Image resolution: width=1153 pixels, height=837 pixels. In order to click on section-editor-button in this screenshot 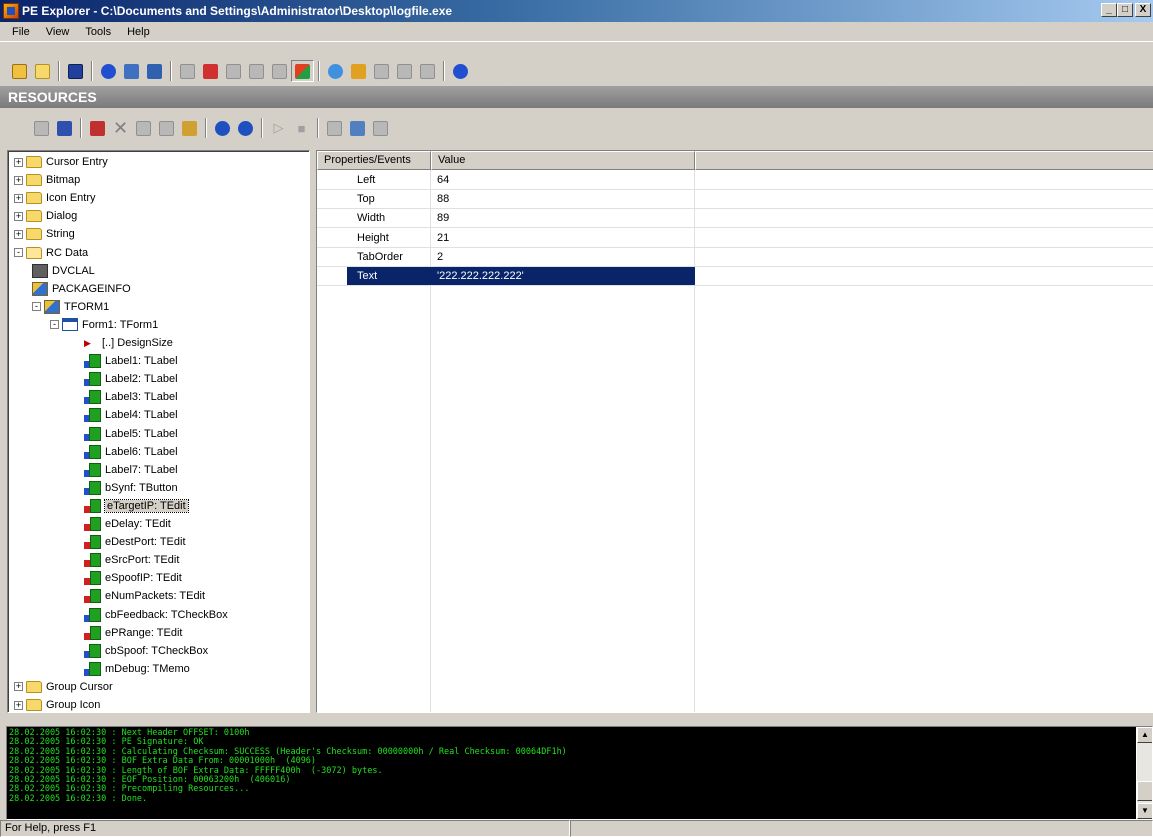, I will do `click(381, 71)`.